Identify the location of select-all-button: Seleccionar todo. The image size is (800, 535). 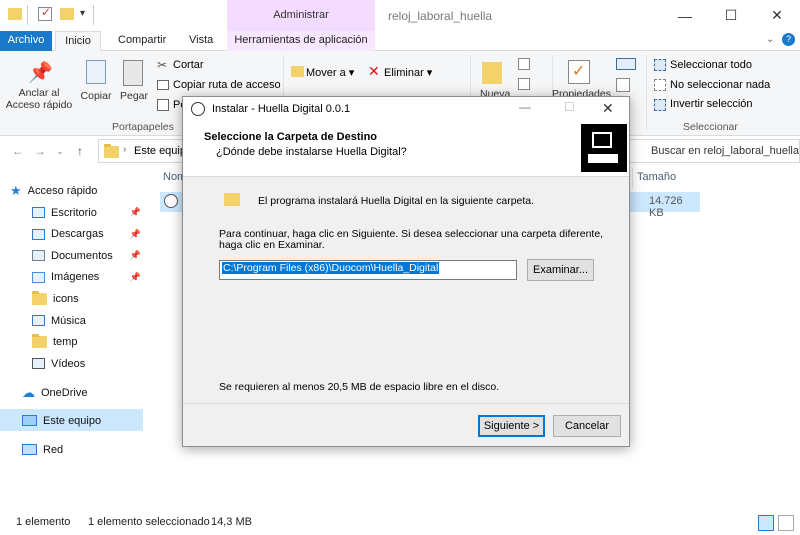
(711, 65).